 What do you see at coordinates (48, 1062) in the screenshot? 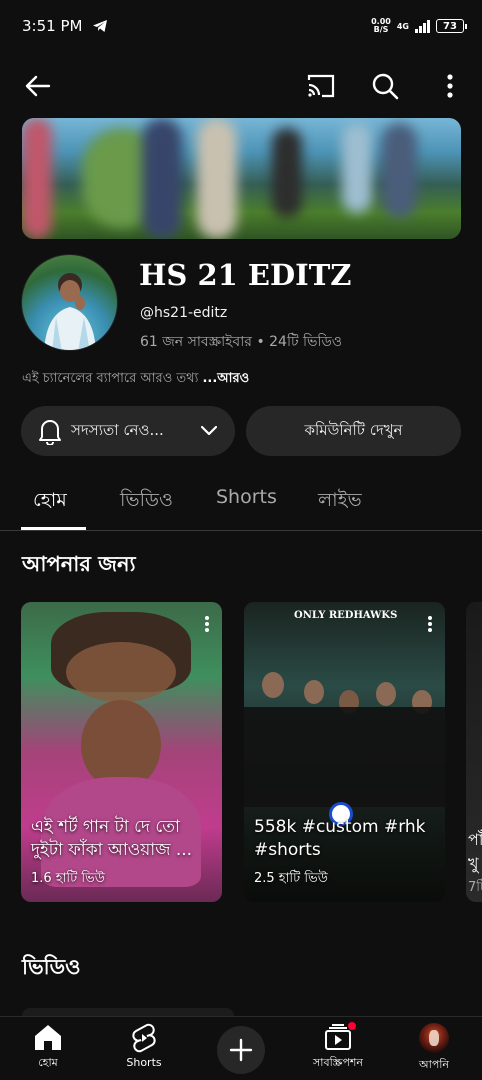
I see `nav-home-label: হোম` at bounding box center [48, 1062].